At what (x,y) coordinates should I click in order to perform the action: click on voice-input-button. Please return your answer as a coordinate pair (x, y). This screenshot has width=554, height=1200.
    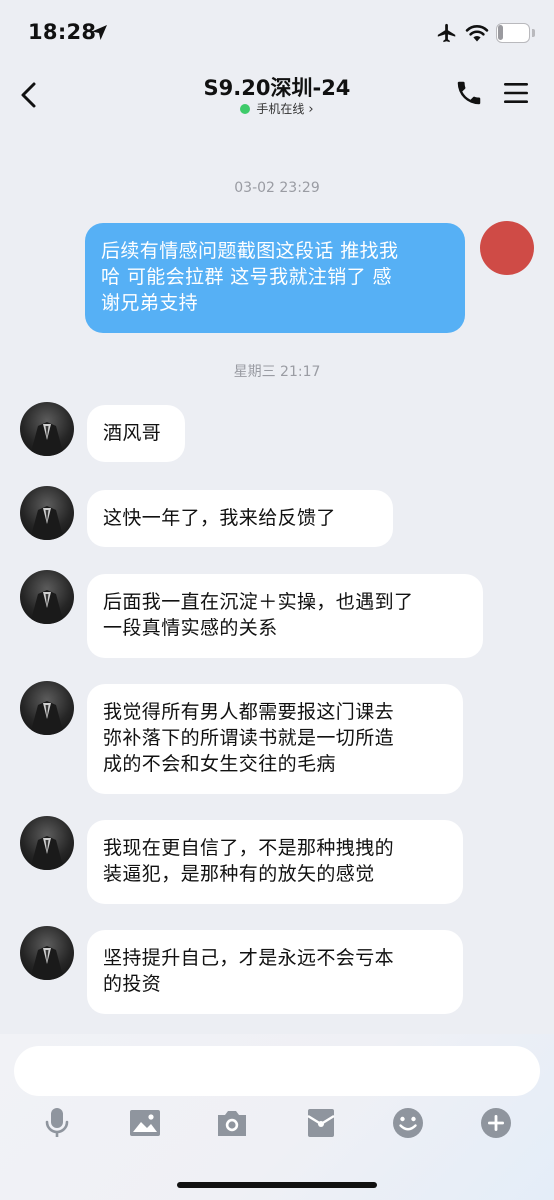
    Looking at the image, I should click on (57, 1123).